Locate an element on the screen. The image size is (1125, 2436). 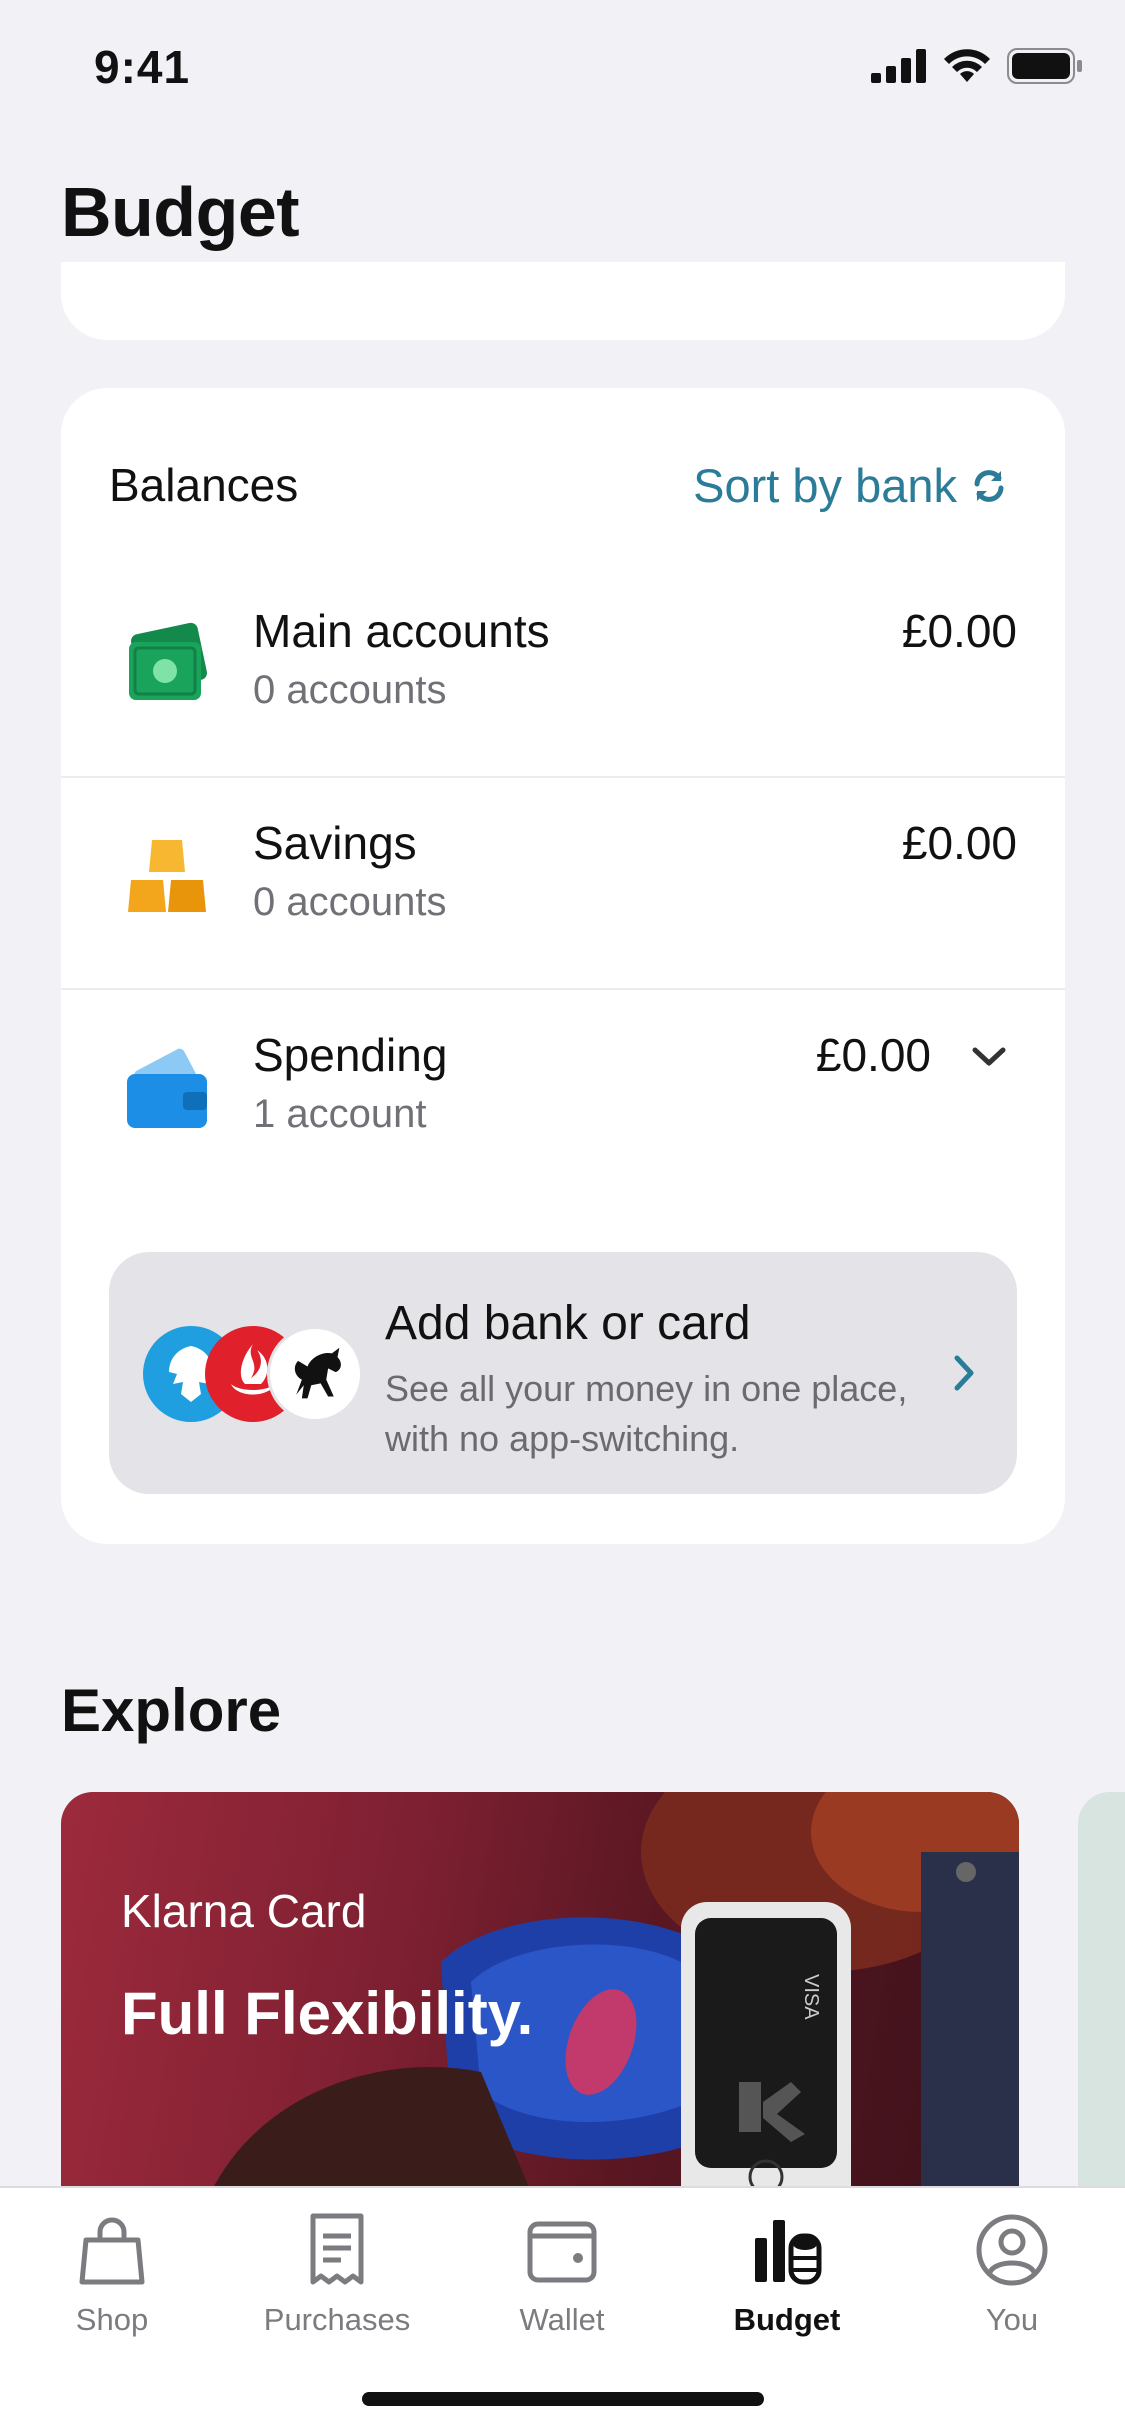
sort-by-bank-button: Sort by bank is located at coordinates (850, 485).